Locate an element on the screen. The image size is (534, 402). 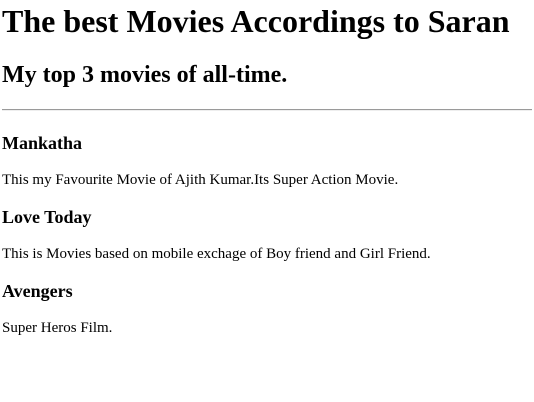
movie-title: Avengers is located at coordinates (37, 291).